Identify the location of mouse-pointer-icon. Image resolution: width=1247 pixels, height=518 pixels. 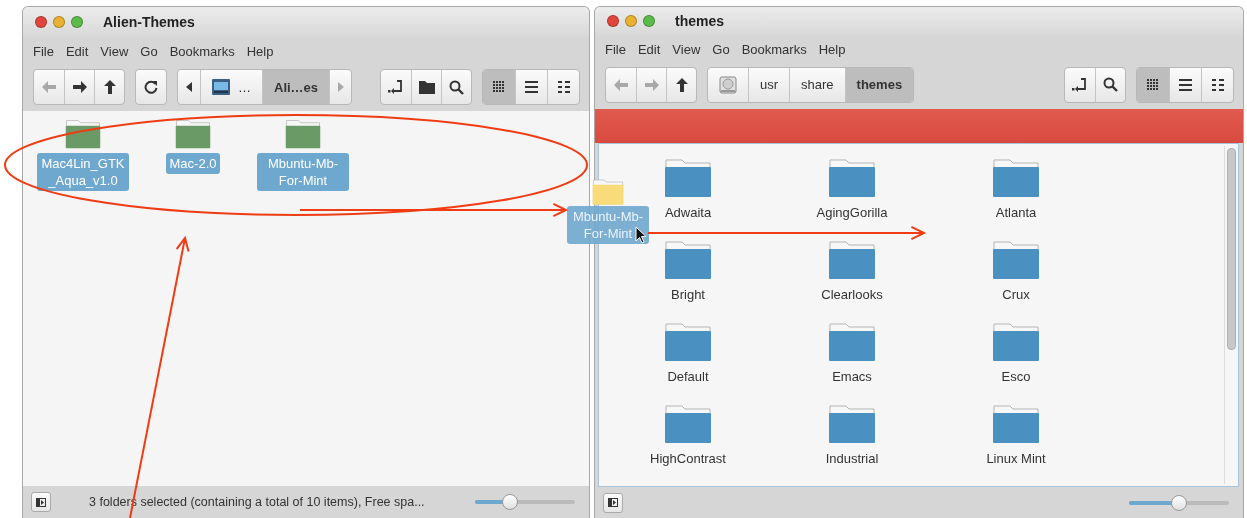
(641, 235).